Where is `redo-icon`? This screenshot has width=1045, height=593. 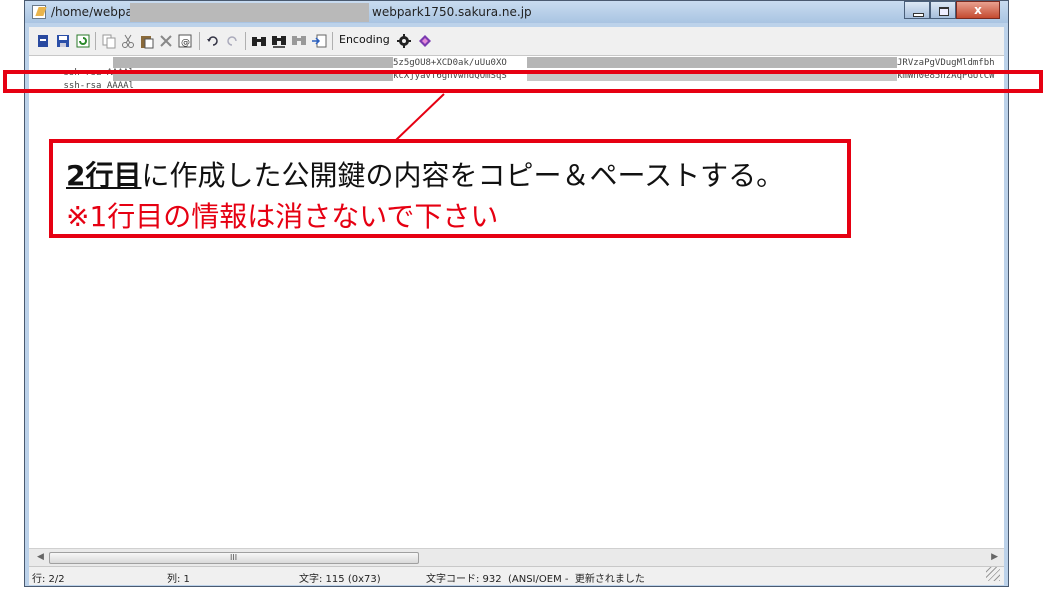
redo-icon is located at coordinates (232, 41).